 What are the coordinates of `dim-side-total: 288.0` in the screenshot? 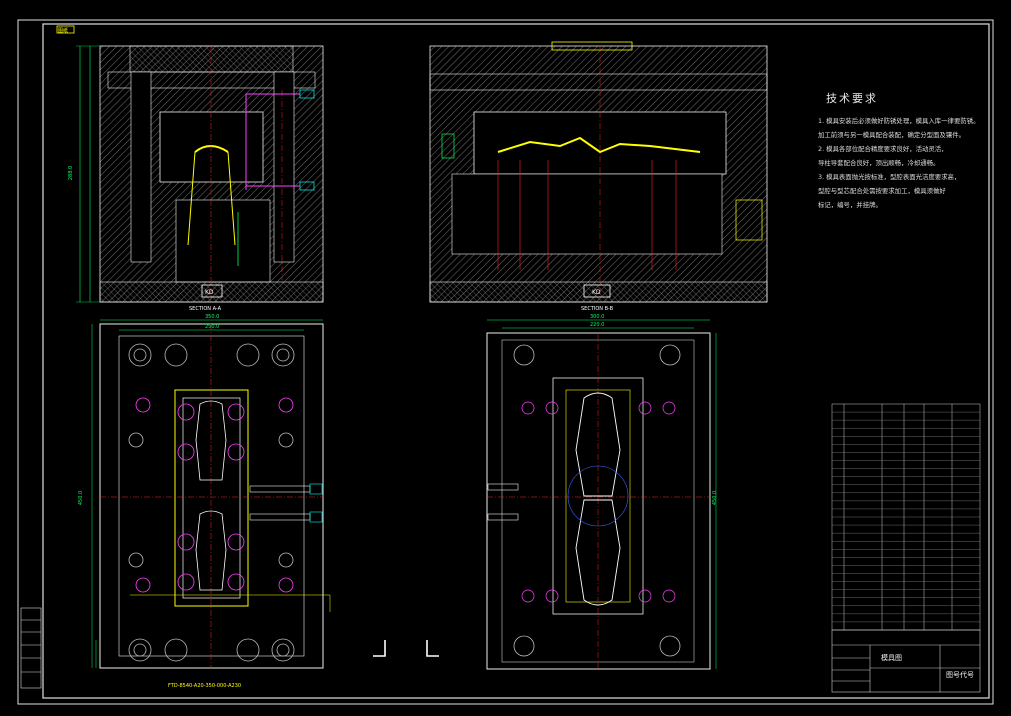 It's located at (71, 173).